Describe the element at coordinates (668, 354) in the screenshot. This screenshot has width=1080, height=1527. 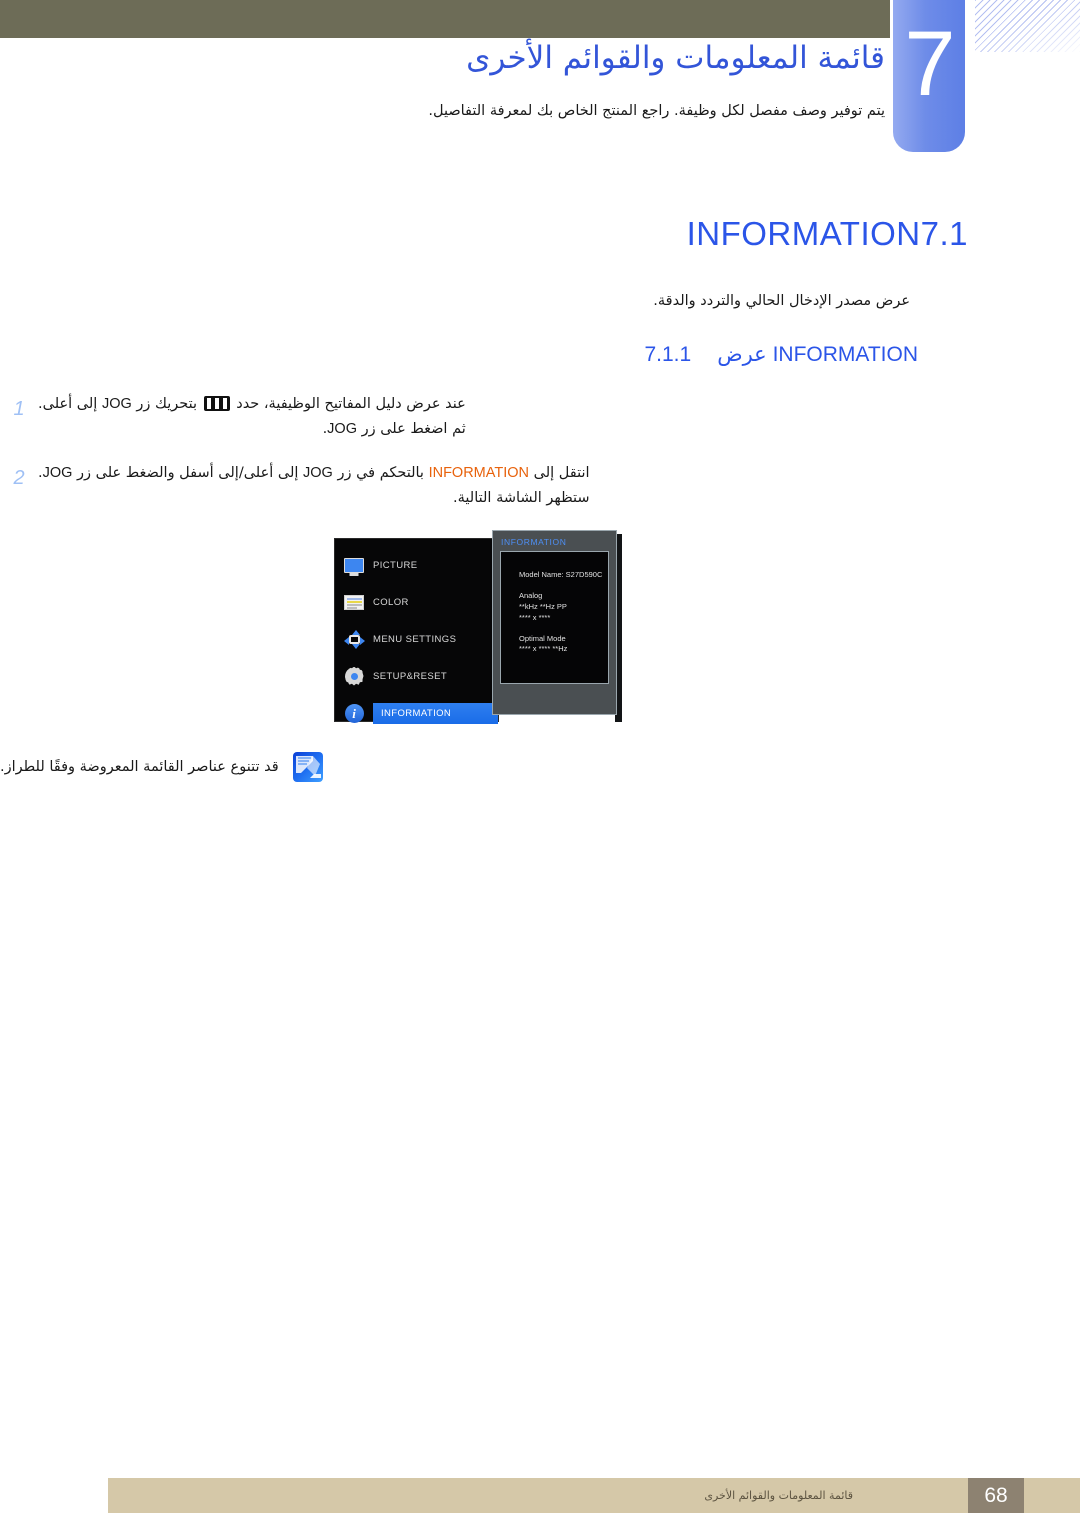
I see `subsection-number: 7.1.1` at that location.